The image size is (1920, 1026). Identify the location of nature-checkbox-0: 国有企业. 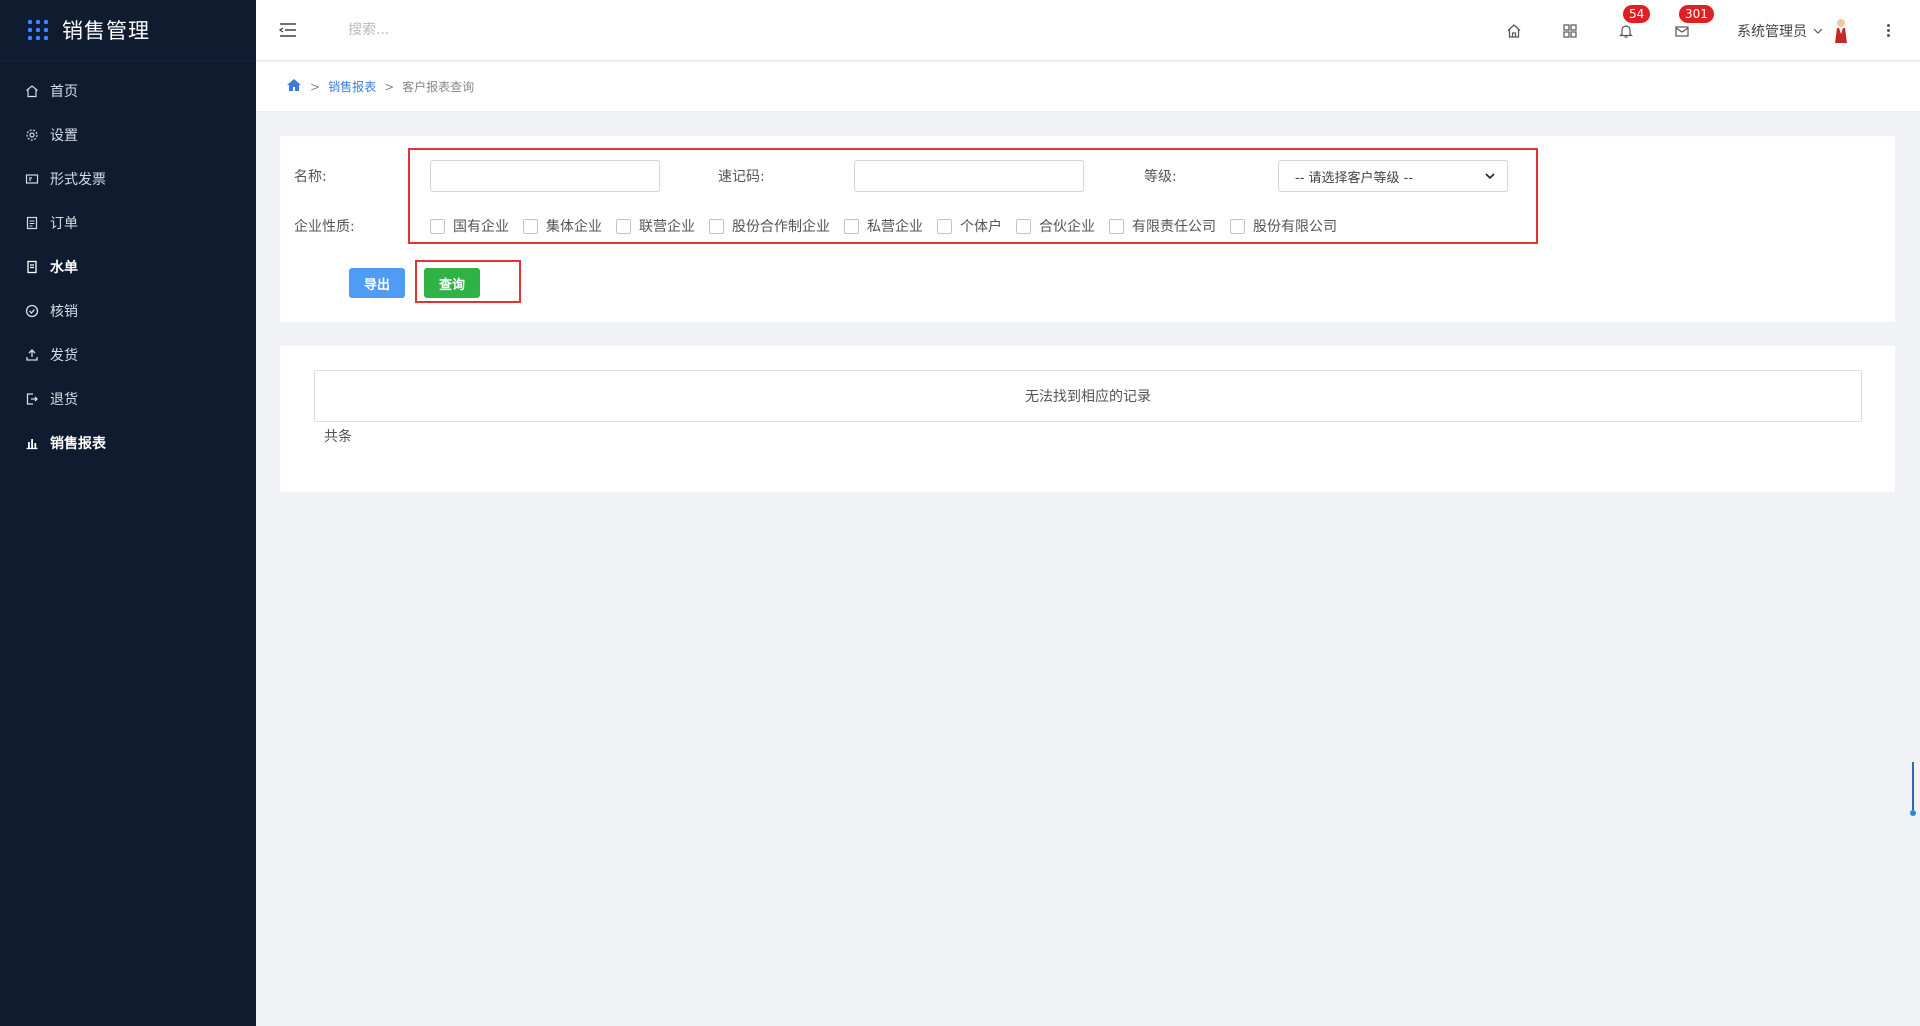
(469, 226).